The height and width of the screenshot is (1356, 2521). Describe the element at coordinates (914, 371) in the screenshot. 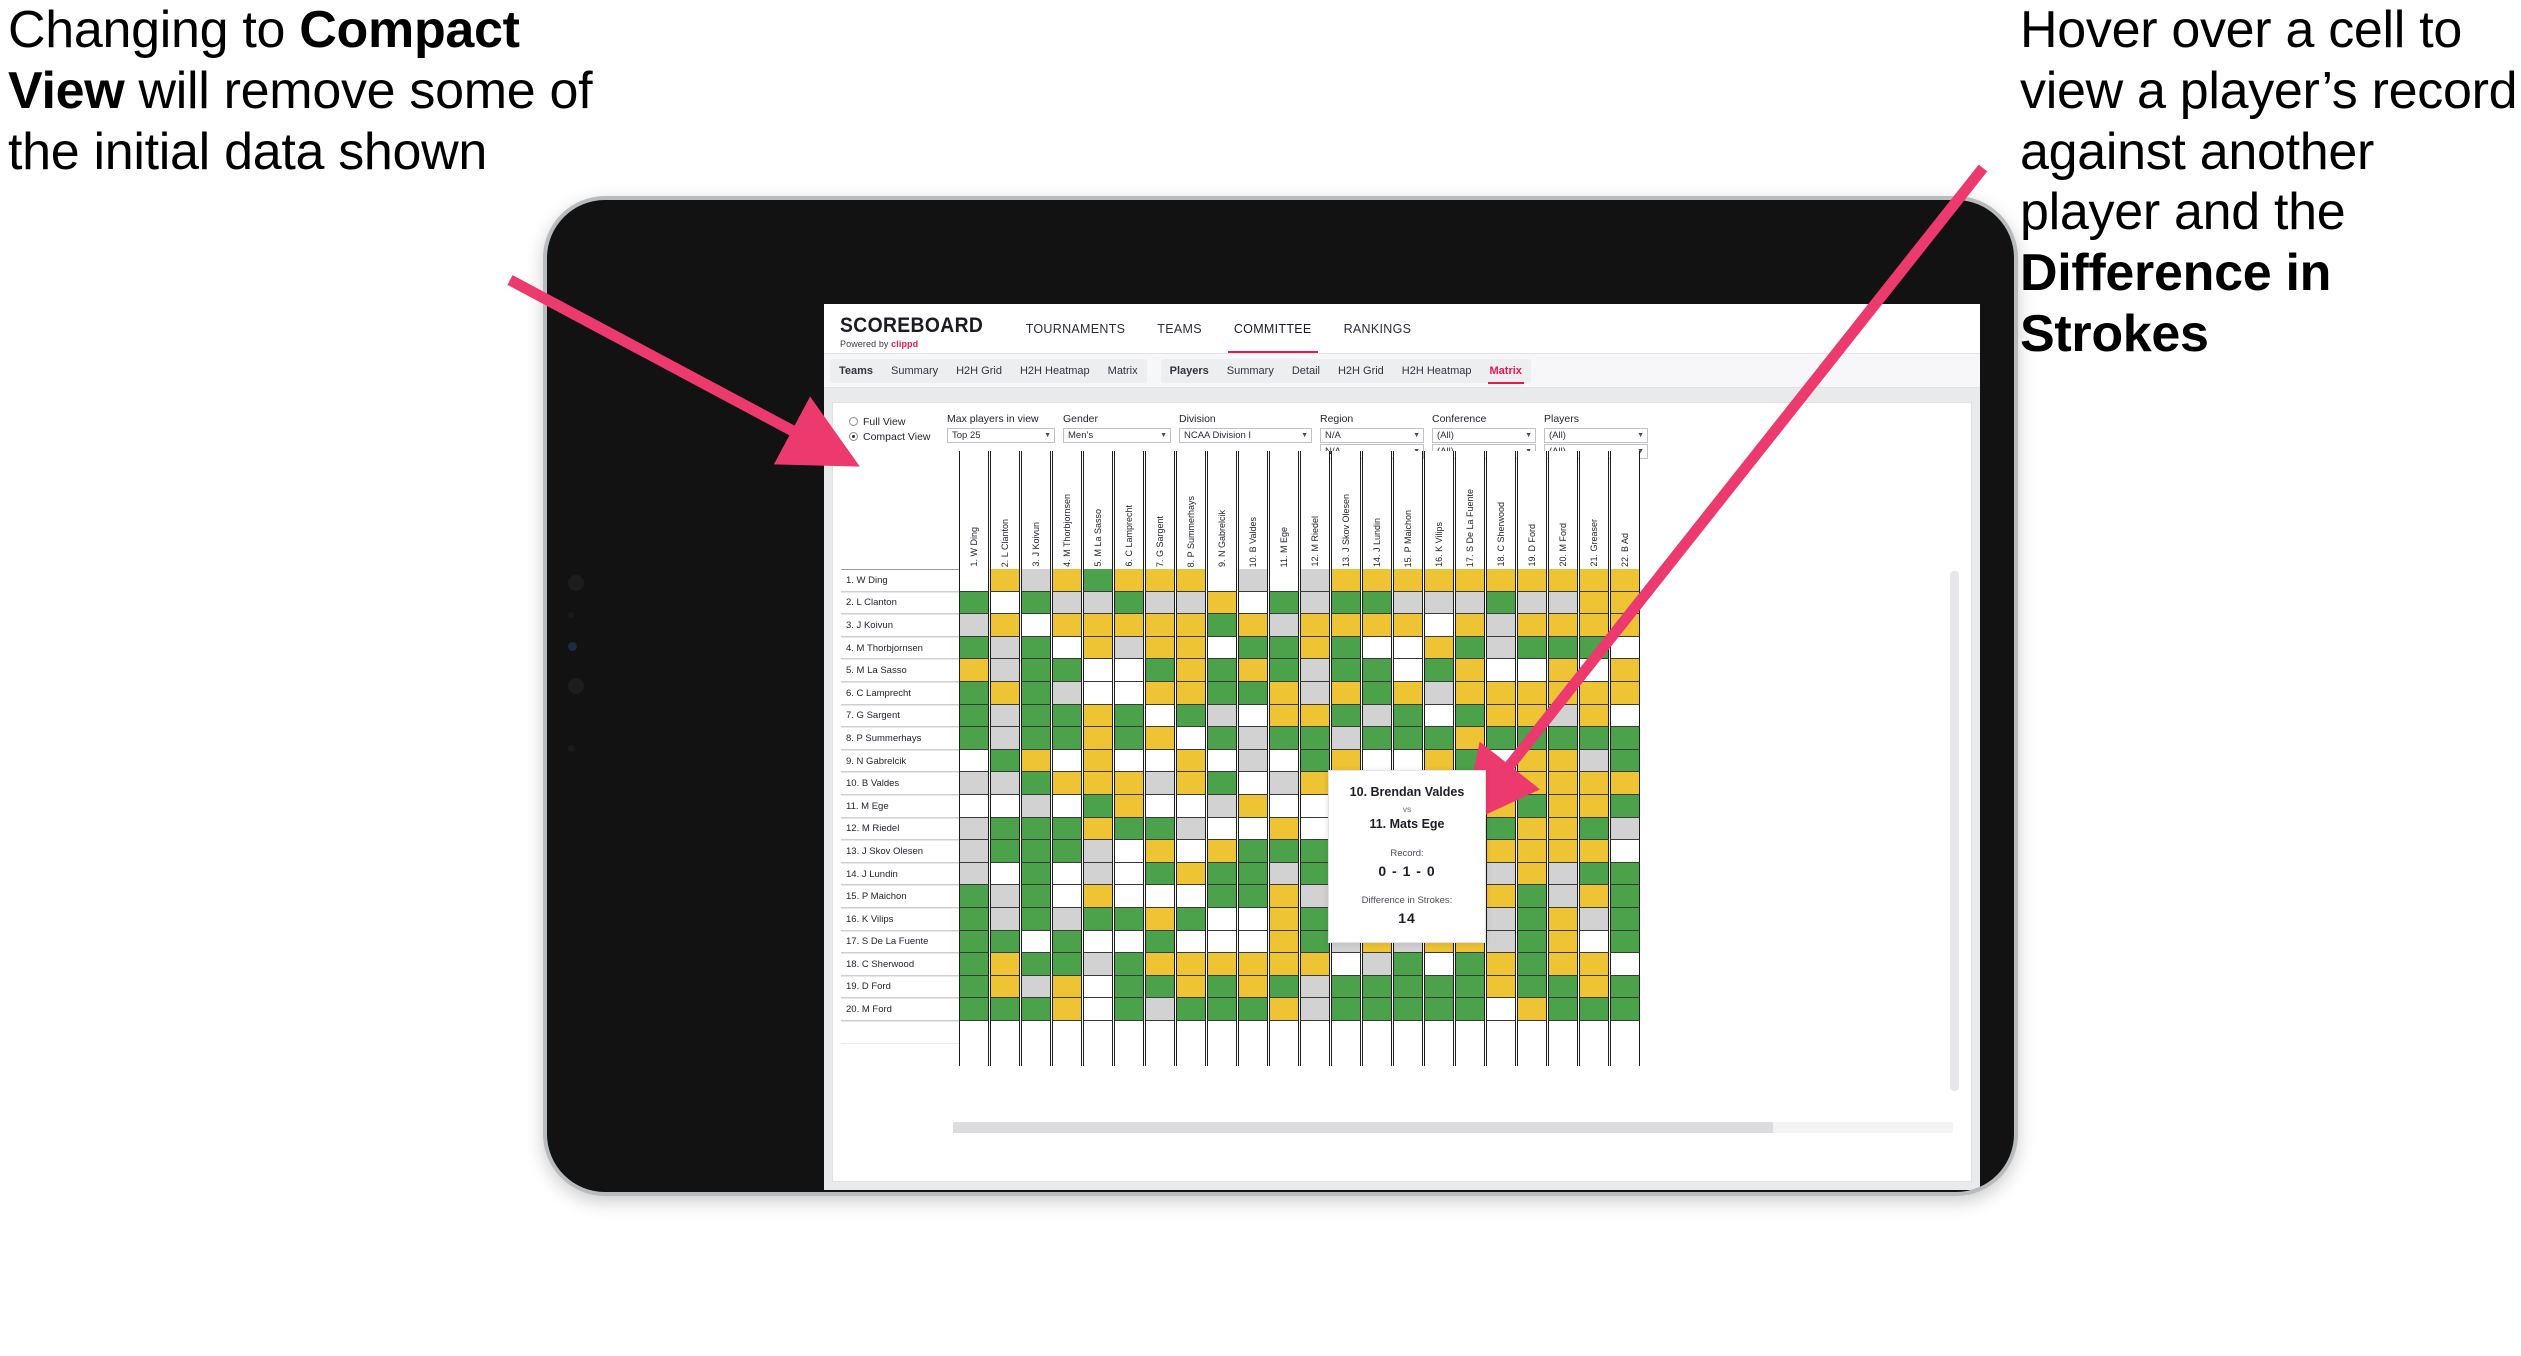

I see `subnav-teams-summary: Summary` at that location.